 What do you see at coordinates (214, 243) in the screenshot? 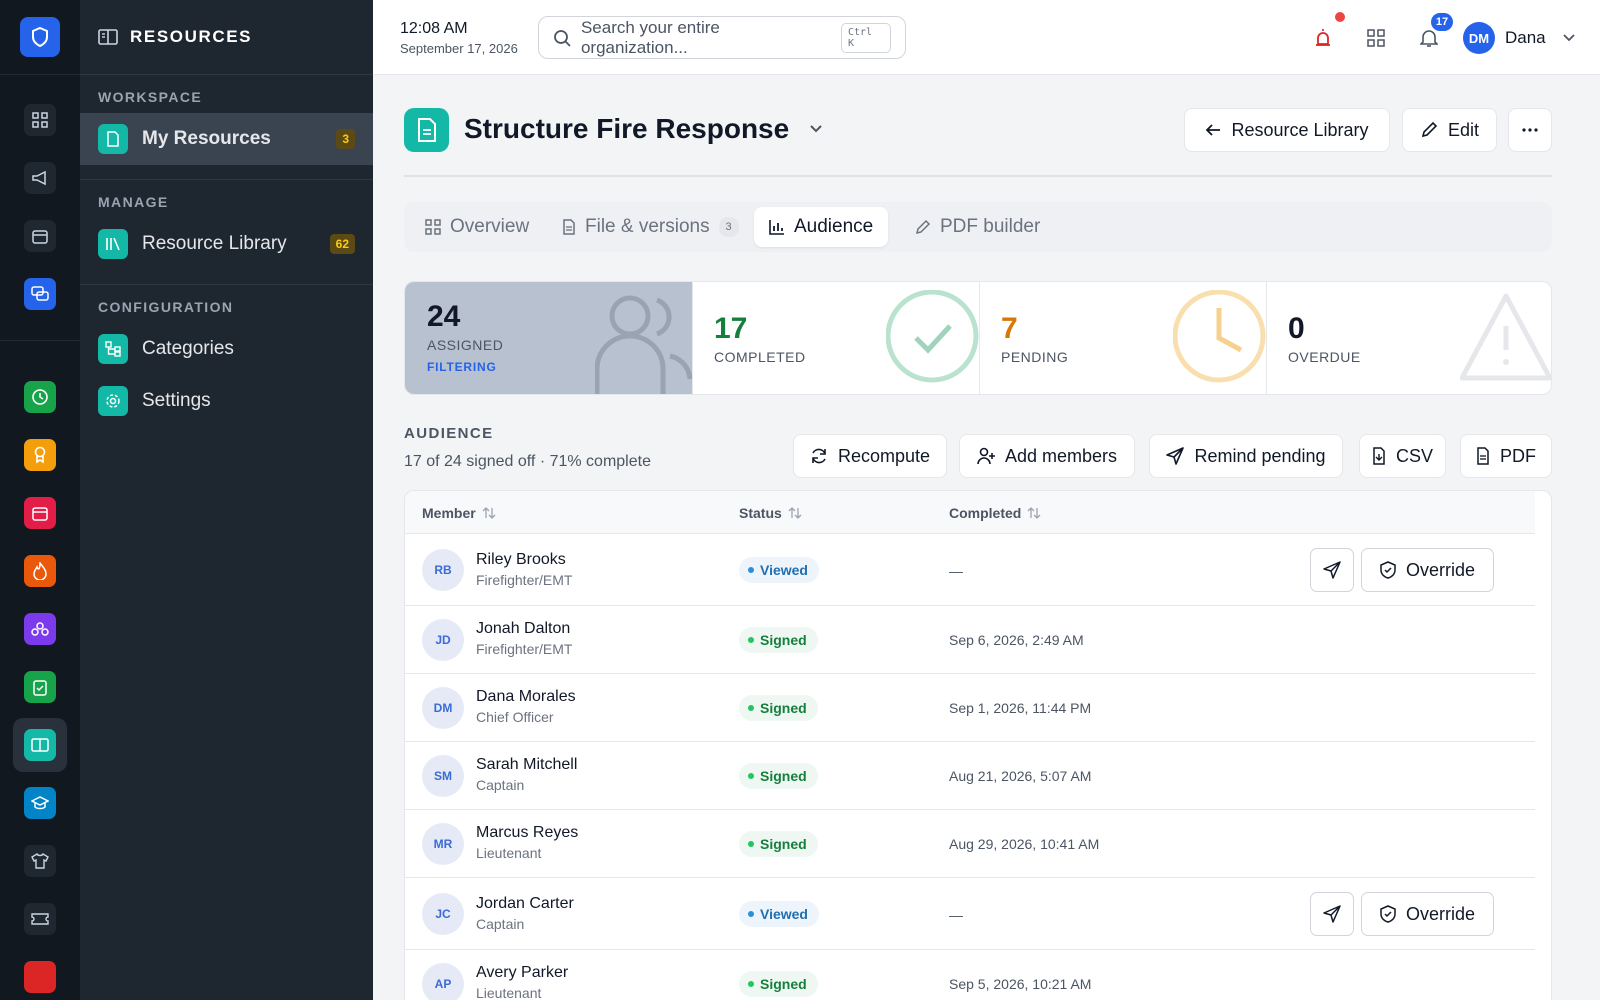
I see `sidebar-item-label: Resource Library` at bounding box center [214, 243].